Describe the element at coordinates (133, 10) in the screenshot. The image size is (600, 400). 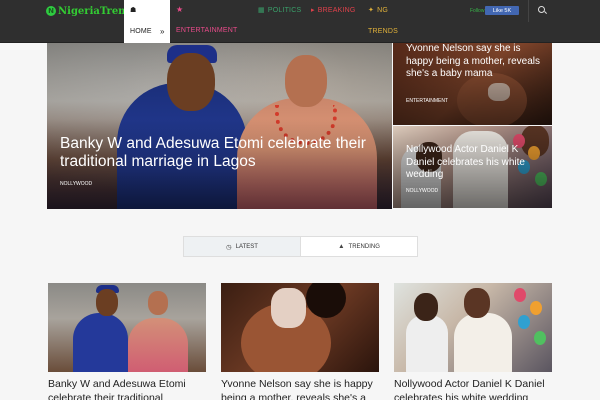
I see `home-icon: ☗` at that location.